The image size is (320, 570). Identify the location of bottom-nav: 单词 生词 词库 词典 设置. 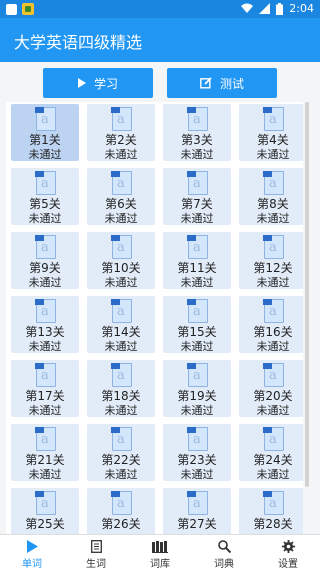
(160, 552).